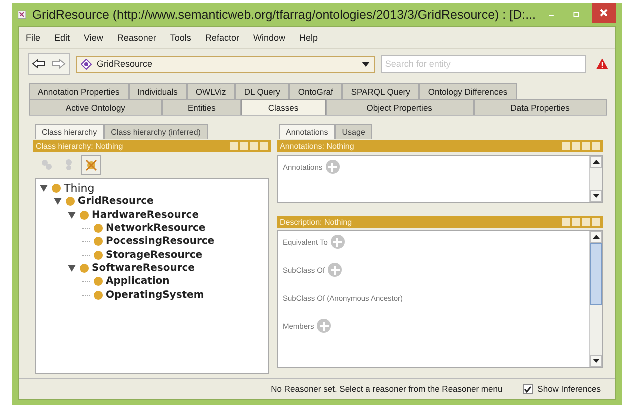  Describe the element at coordinates (155, 295) in the screenshot. I see `tree-item: OperatingSystem` at that location.